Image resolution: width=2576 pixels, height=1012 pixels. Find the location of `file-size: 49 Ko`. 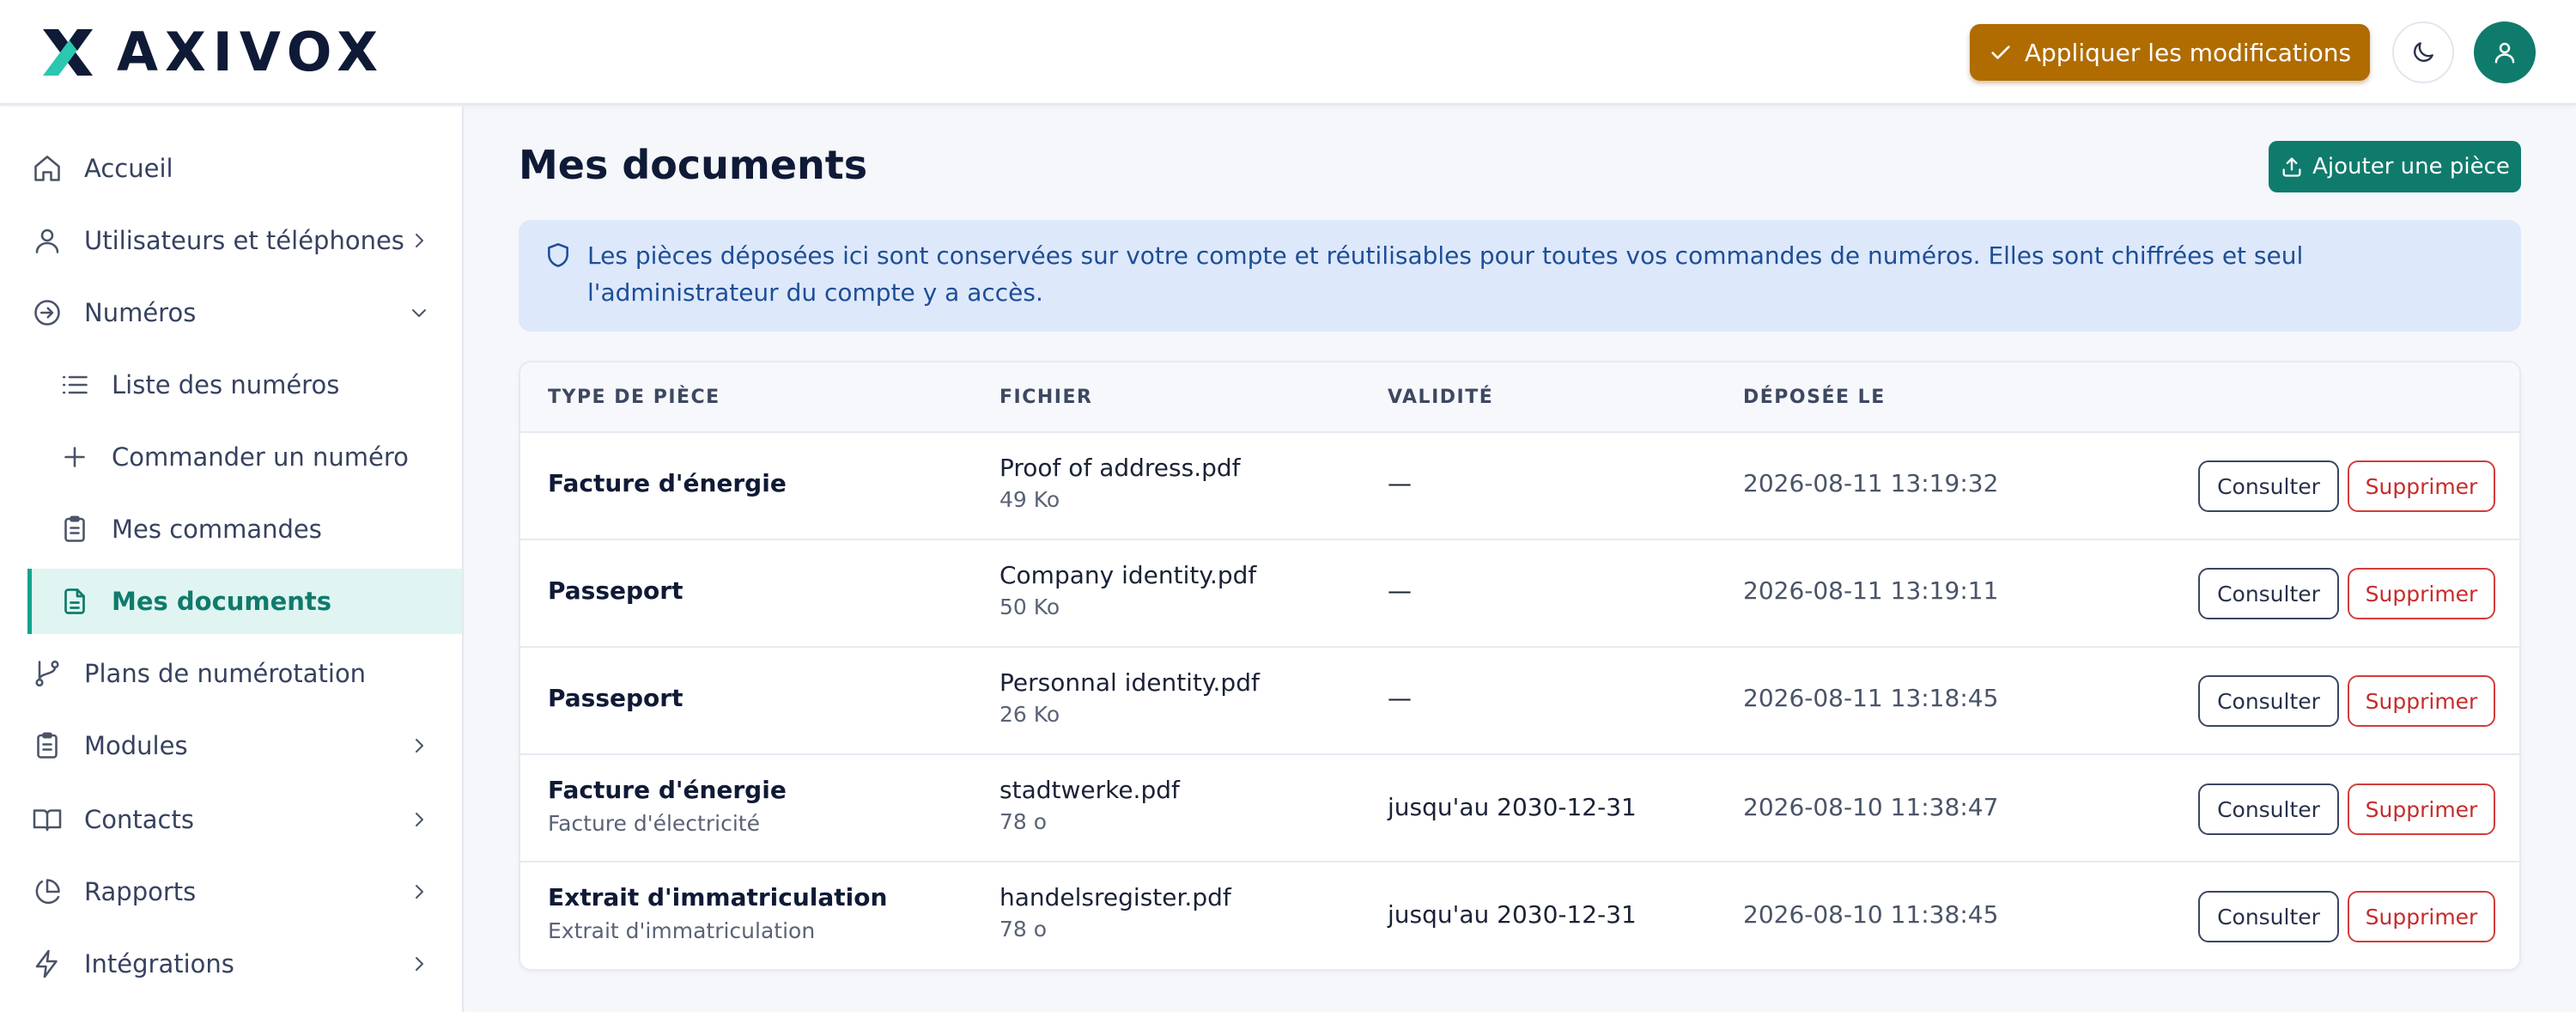

file-size: 49 Ko is located at coordinates (1030, 499).